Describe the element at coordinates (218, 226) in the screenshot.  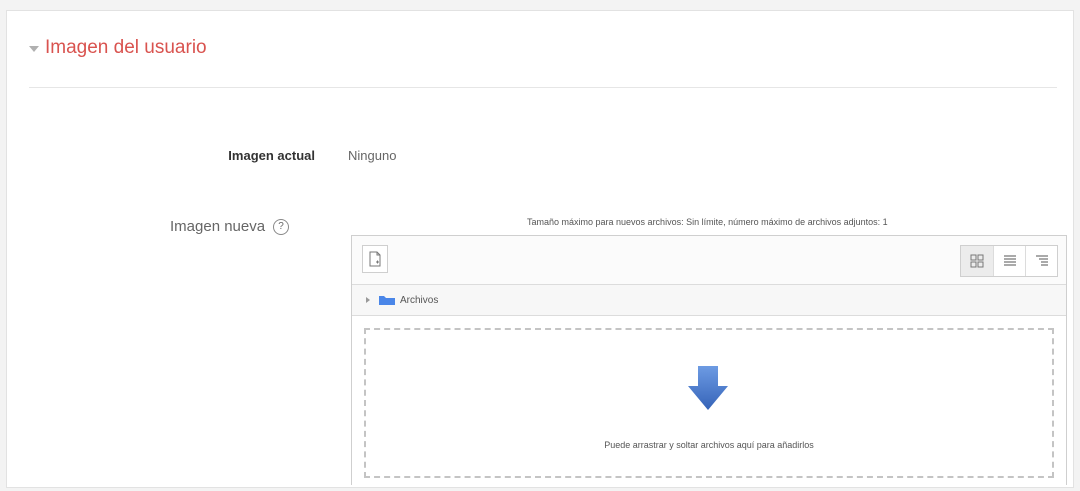
I see `new-image-label: Imagen nueva` at that location.